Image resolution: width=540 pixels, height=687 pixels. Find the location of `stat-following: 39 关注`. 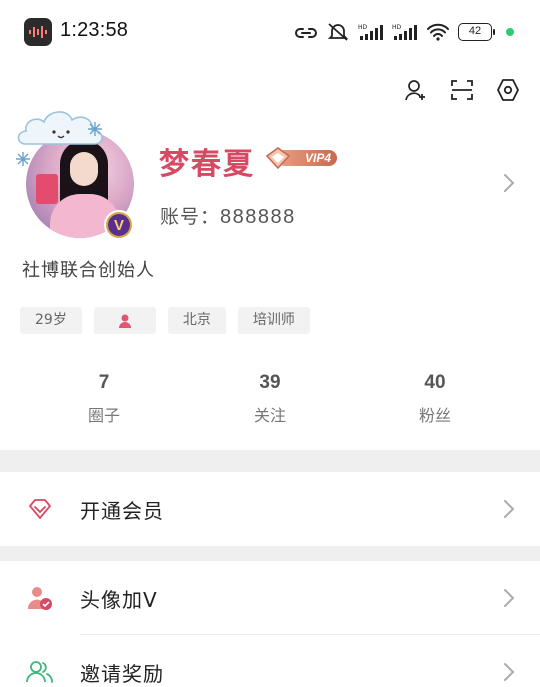

stat-following: 39 关注 is located at coordinates (270, 399).